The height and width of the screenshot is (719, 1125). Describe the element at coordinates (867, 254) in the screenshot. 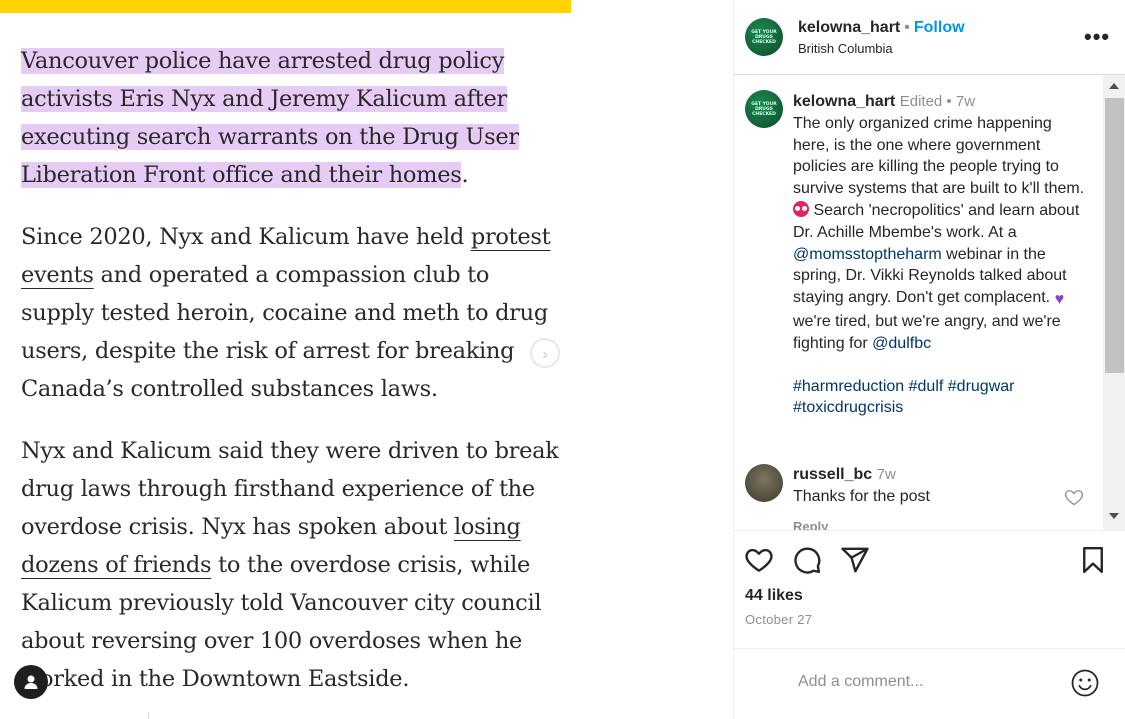

I see `mention-link: @momsstoptheharm` at that location.